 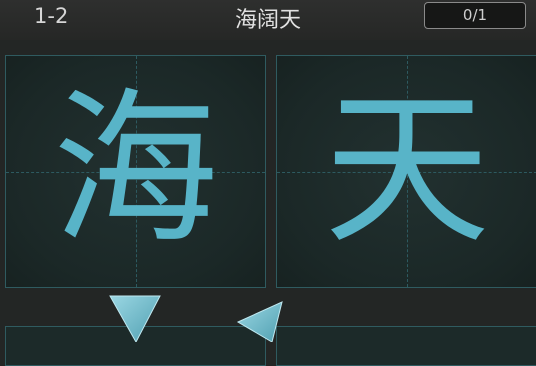 I want to click on previous-button, so click(x=134, y=318).